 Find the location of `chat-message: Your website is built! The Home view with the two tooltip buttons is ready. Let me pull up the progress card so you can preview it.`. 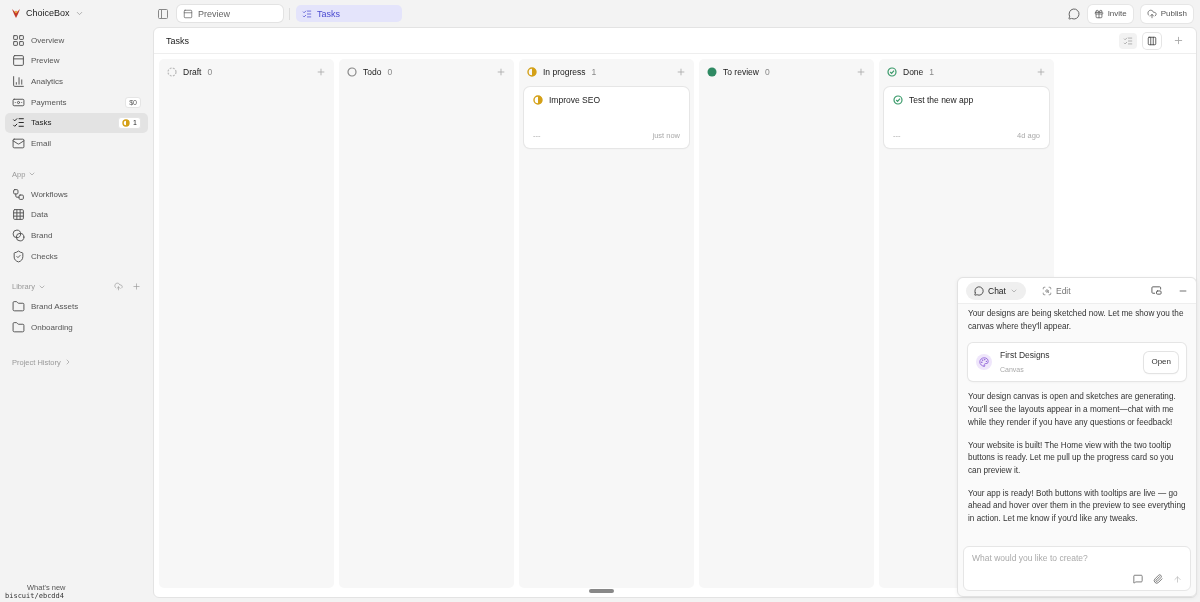

chat-message: Your website is built! The Home view with the two tooltip buttons is ready. Let me pull up the progress card so you can preview it. is located at coordinates (1071, 458).